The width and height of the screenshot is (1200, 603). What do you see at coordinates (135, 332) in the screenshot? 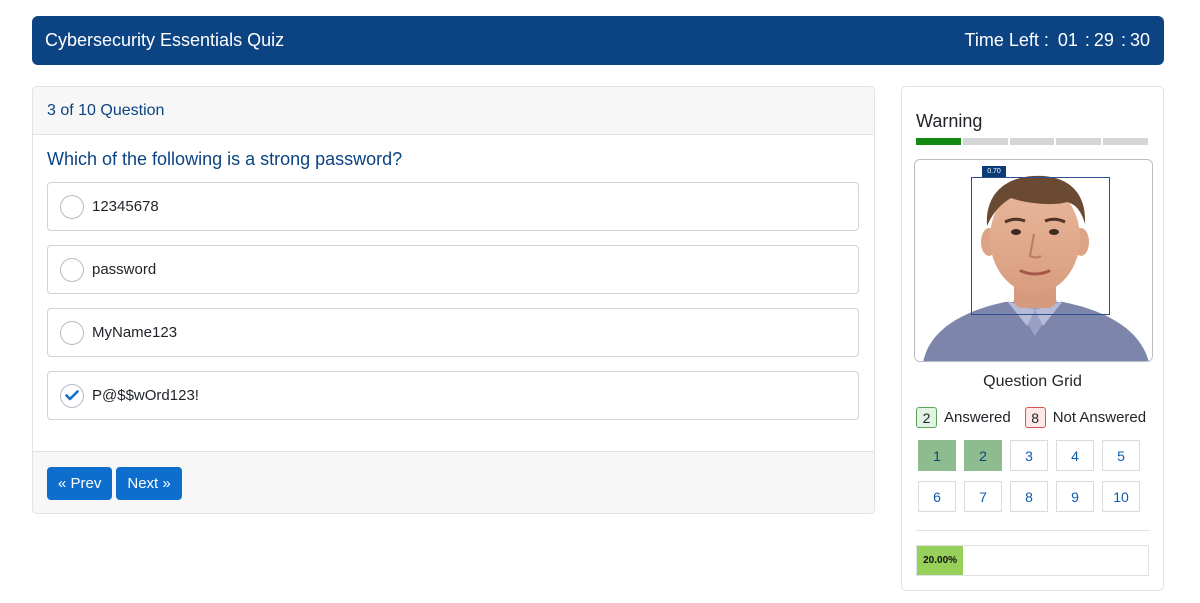
I see `option-label: MyName123` at bounding box center [135, 332].